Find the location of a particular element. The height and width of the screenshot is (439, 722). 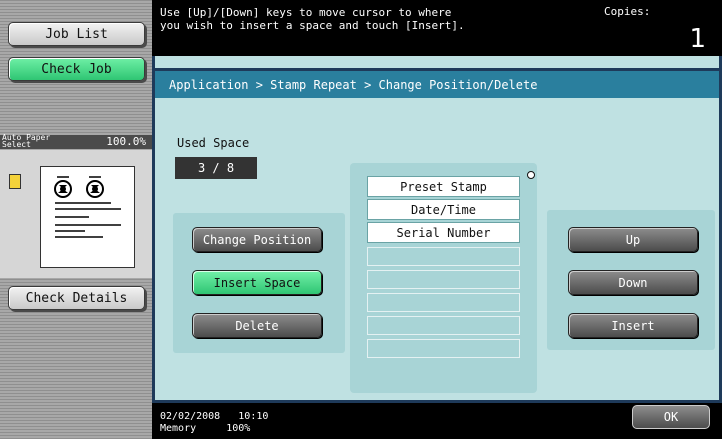

used-space-label: Used Space is located at coordinates (213, 143).